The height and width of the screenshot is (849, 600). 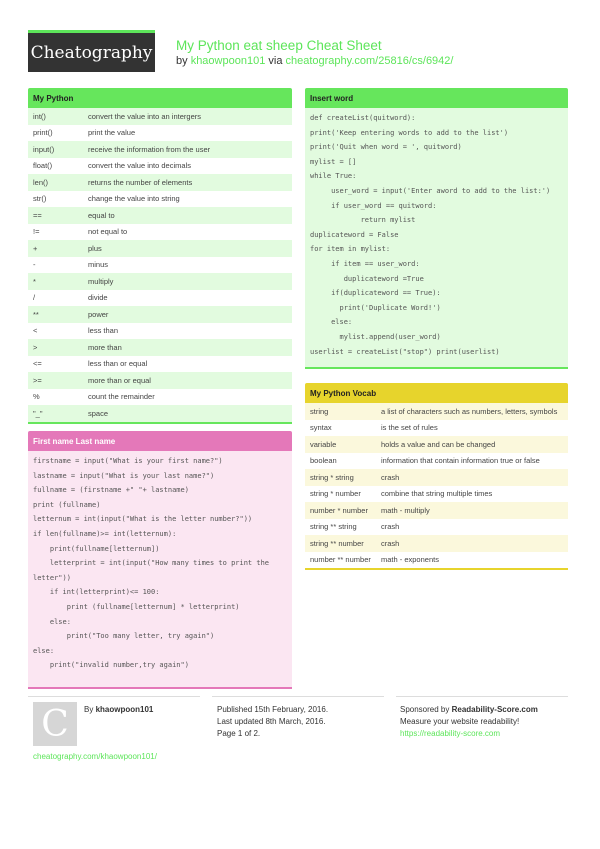 What do you see at coordinates (472, 444) in the screenshot?
I see `definition-cell: holds a value and can be changed` at bounding box center [472, 444].